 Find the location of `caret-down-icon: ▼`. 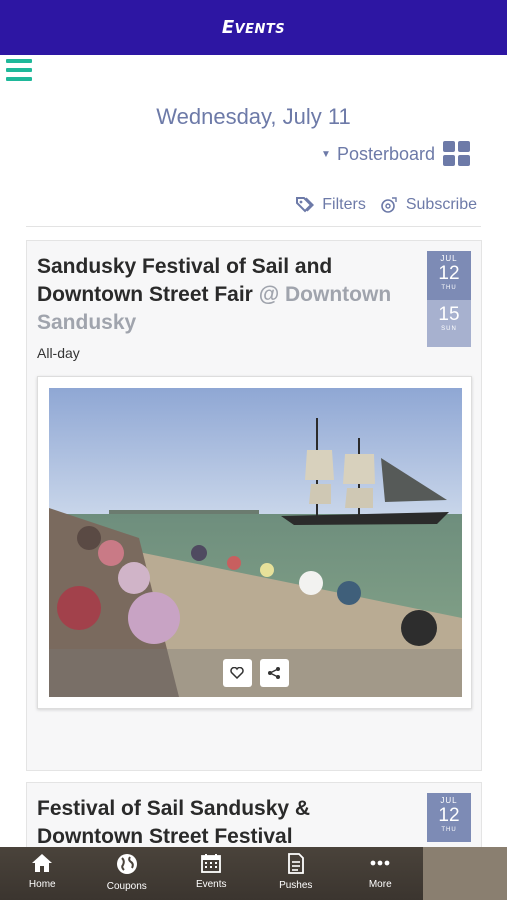

caret-down-icon: ▼ is located at coordinates (326, 154).